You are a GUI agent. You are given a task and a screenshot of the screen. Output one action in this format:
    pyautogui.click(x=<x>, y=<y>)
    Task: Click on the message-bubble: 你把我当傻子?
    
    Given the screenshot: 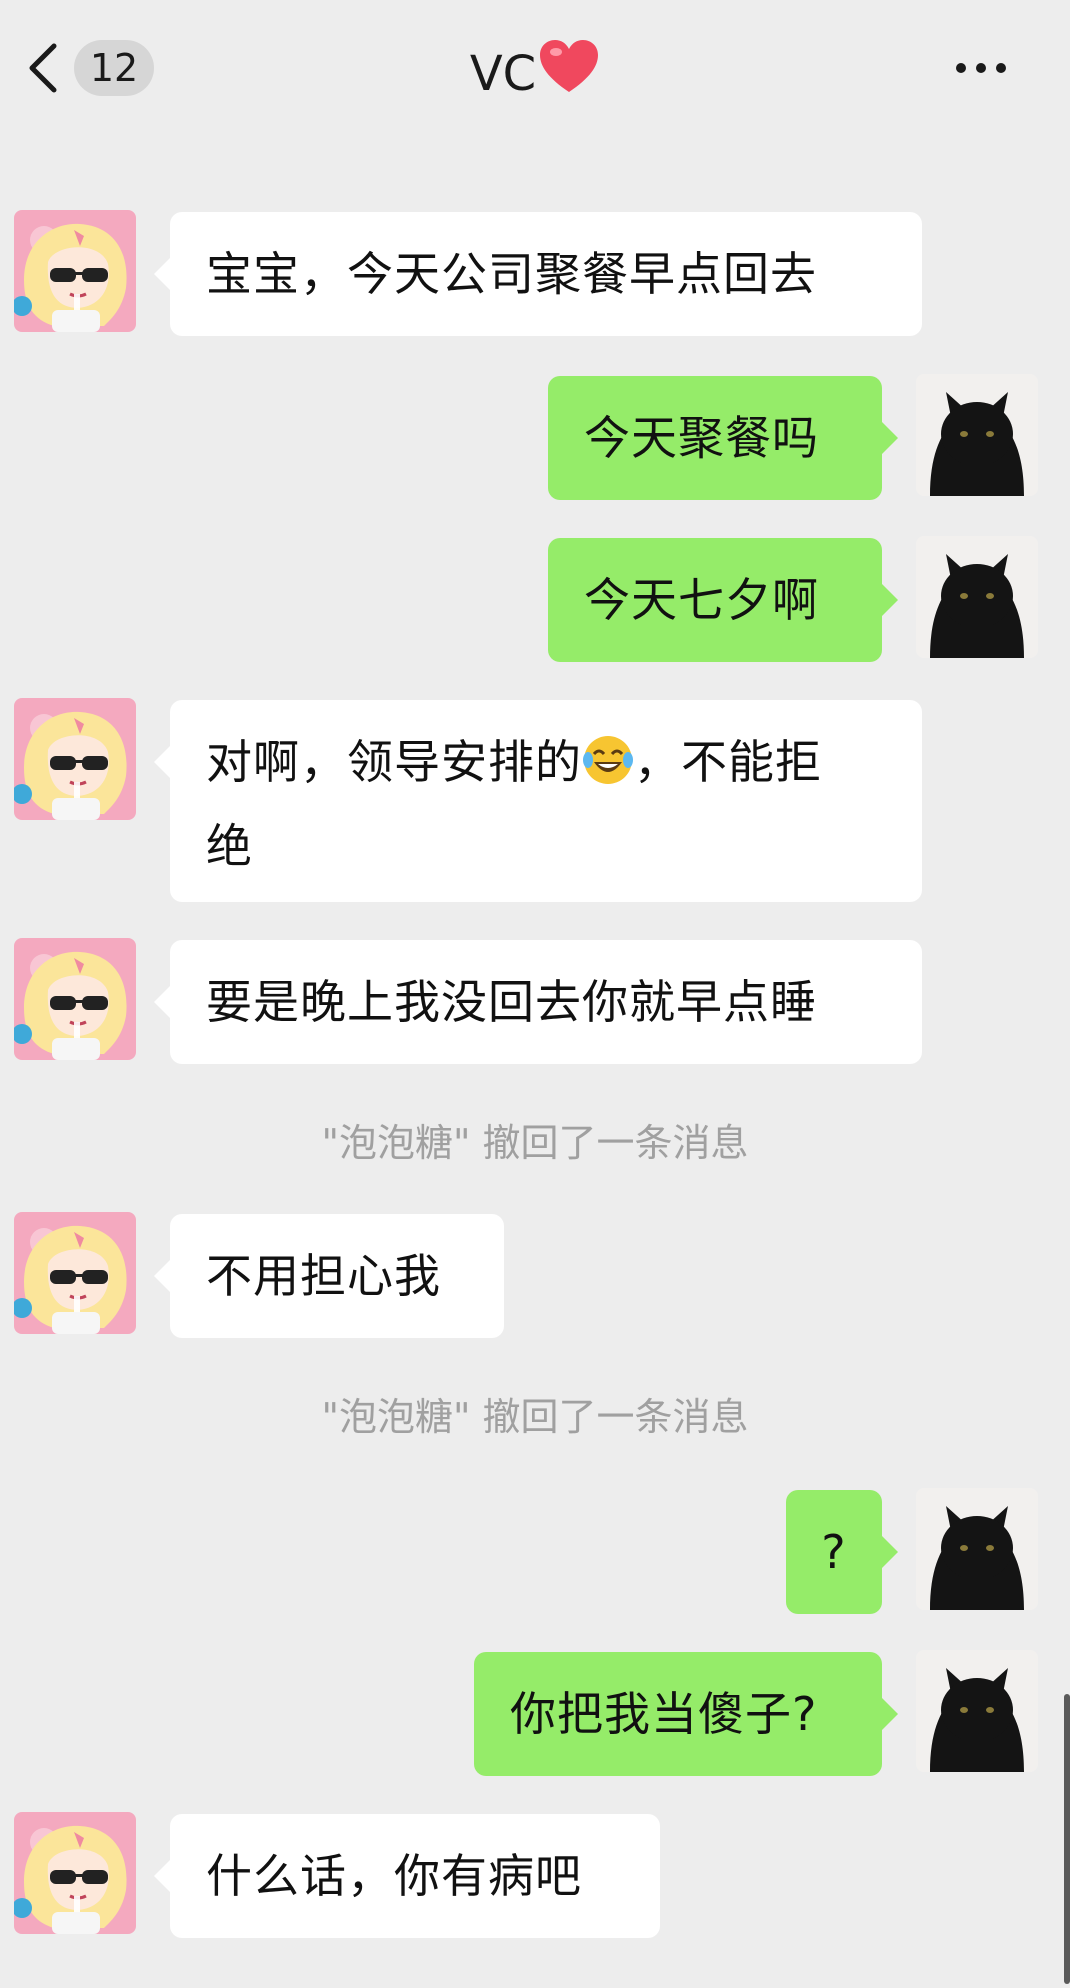 What is the action you would take?
    pyautogui.click(x=686, y=1714)
    